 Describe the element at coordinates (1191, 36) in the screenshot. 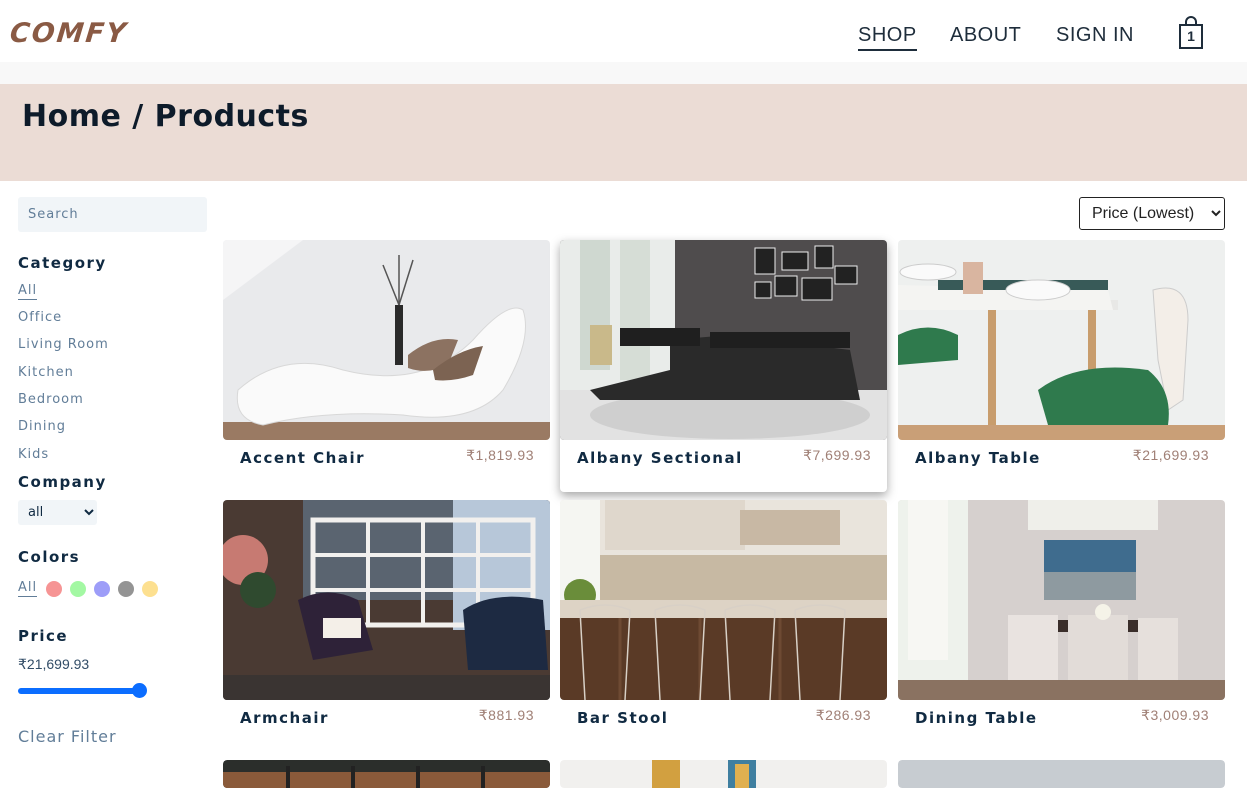

I see `cart-count-badge: 1` at that location.